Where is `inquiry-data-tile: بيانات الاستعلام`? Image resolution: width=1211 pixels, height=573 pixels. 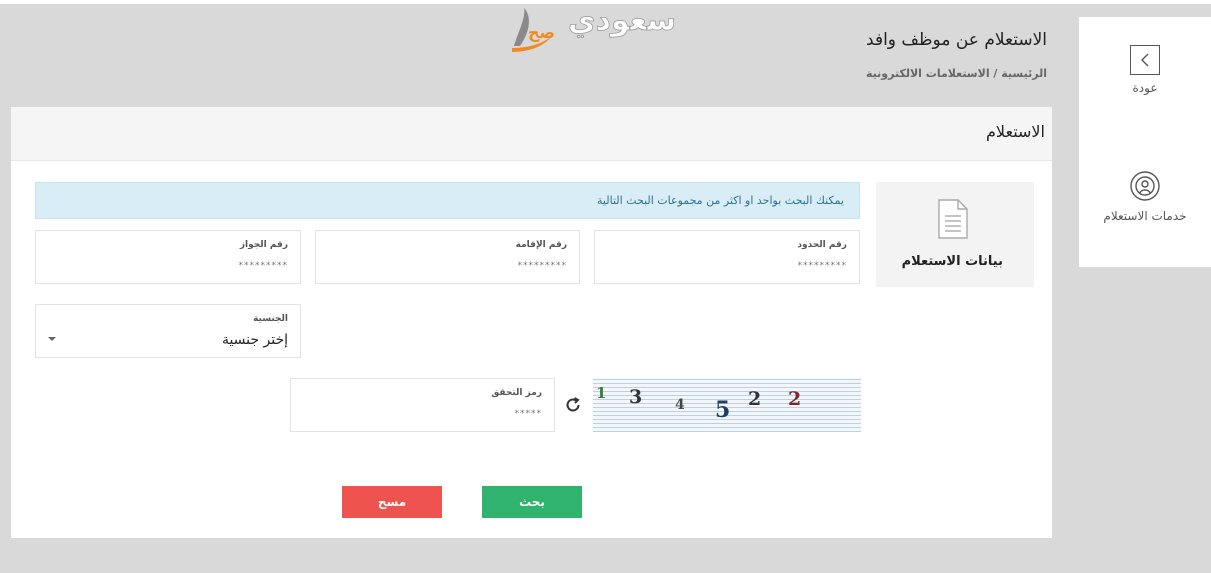 inquiry-data-tile: بيانات الاستعلام is located at coordinates (955, 234).